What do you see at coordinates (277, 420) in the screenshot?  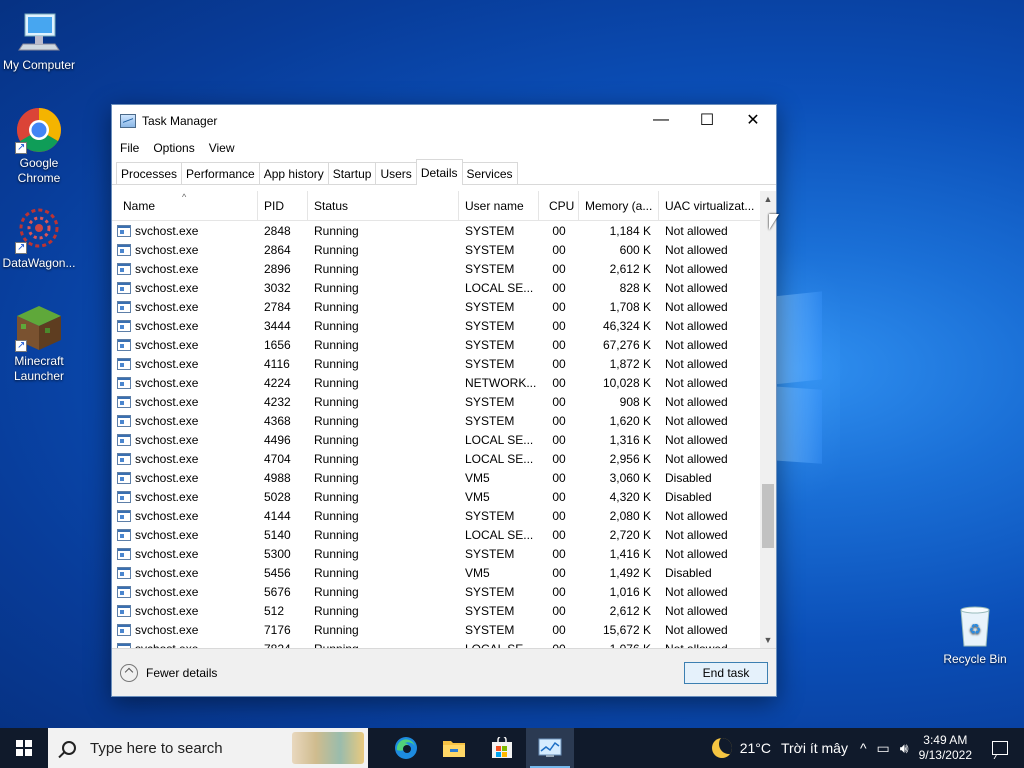 I see `process-pid: 4368` at bounding box center [277, 420].